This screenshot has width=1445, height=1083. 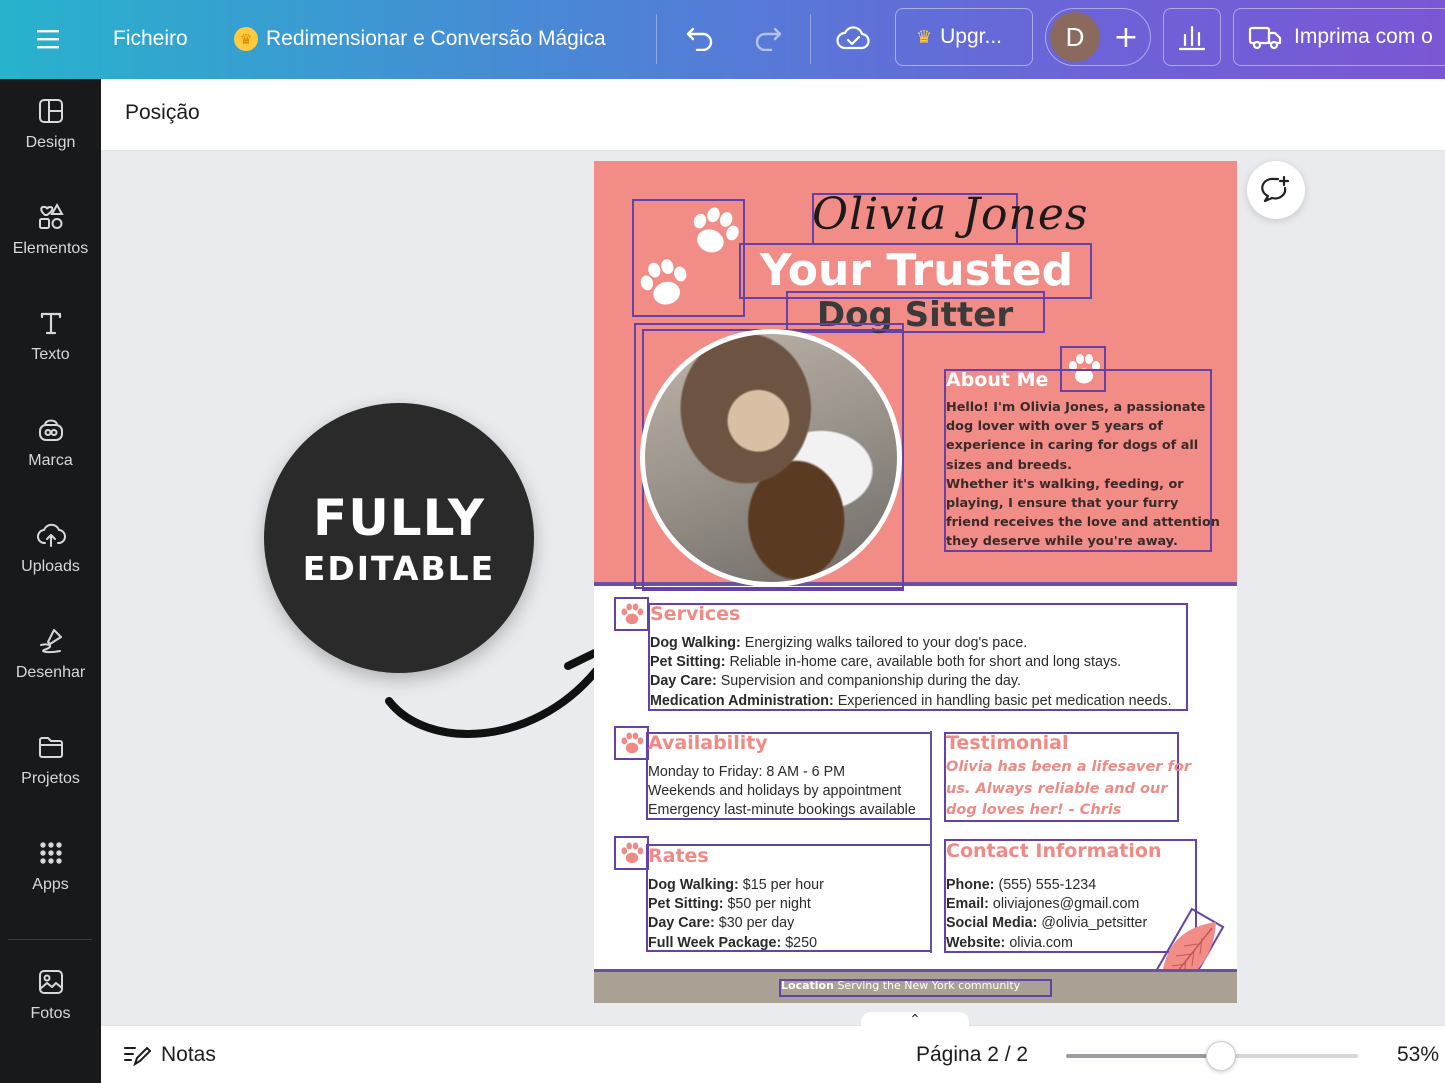 I want to click on sidebar-item-draw: Desenhar, so click(x=50, y=654).